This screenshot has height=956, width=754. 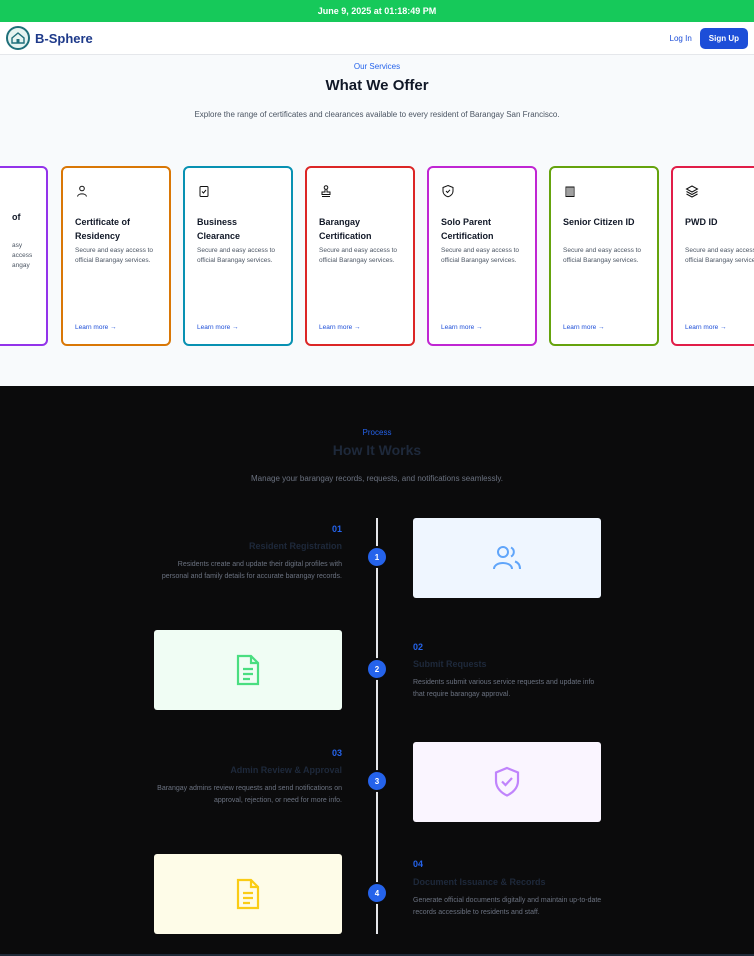 What do you see at coordinates (16, 217) in the screenshot?
I see `service-card-title: of` at bounding box center [16, 217].